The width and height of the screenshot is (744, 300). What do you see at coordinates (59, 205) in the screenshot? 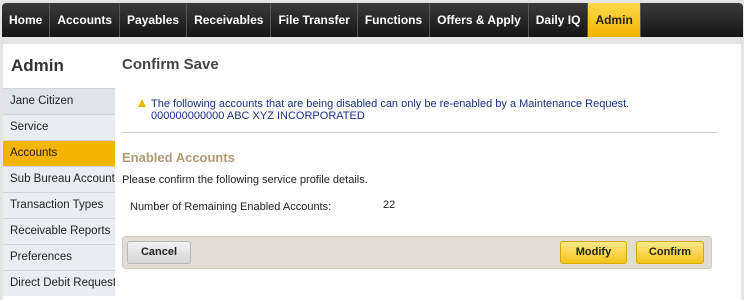
I see `sidebar-item-transaction-types: Transaction Types` at bounding box center [59, 205].